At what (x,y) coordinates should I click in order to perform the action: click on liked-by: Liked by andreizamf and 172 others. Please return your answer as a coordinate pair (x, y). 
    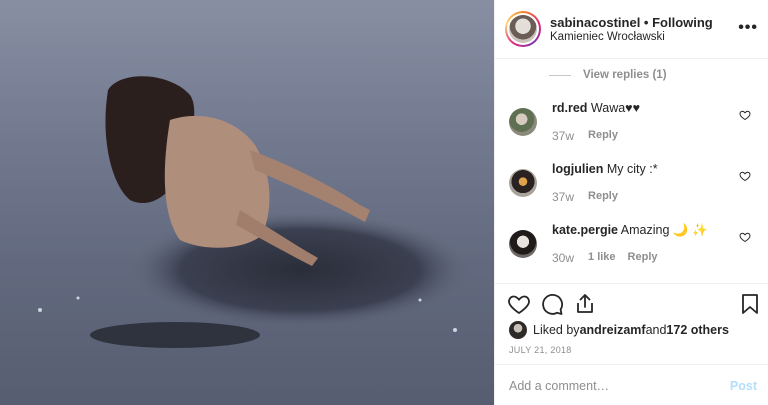
    Looking at the image, I should click on (619, 330).